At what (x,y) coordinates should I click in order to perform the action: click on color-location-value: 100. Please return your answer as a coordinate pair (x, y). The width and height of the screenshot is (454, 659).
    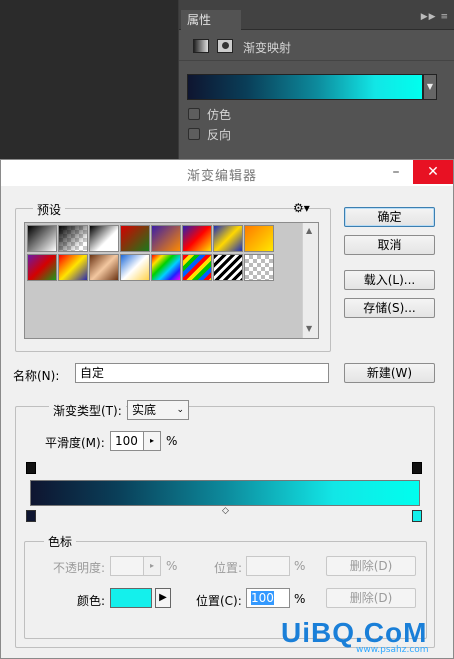
    Looking at the image, I should click on (262, 598).